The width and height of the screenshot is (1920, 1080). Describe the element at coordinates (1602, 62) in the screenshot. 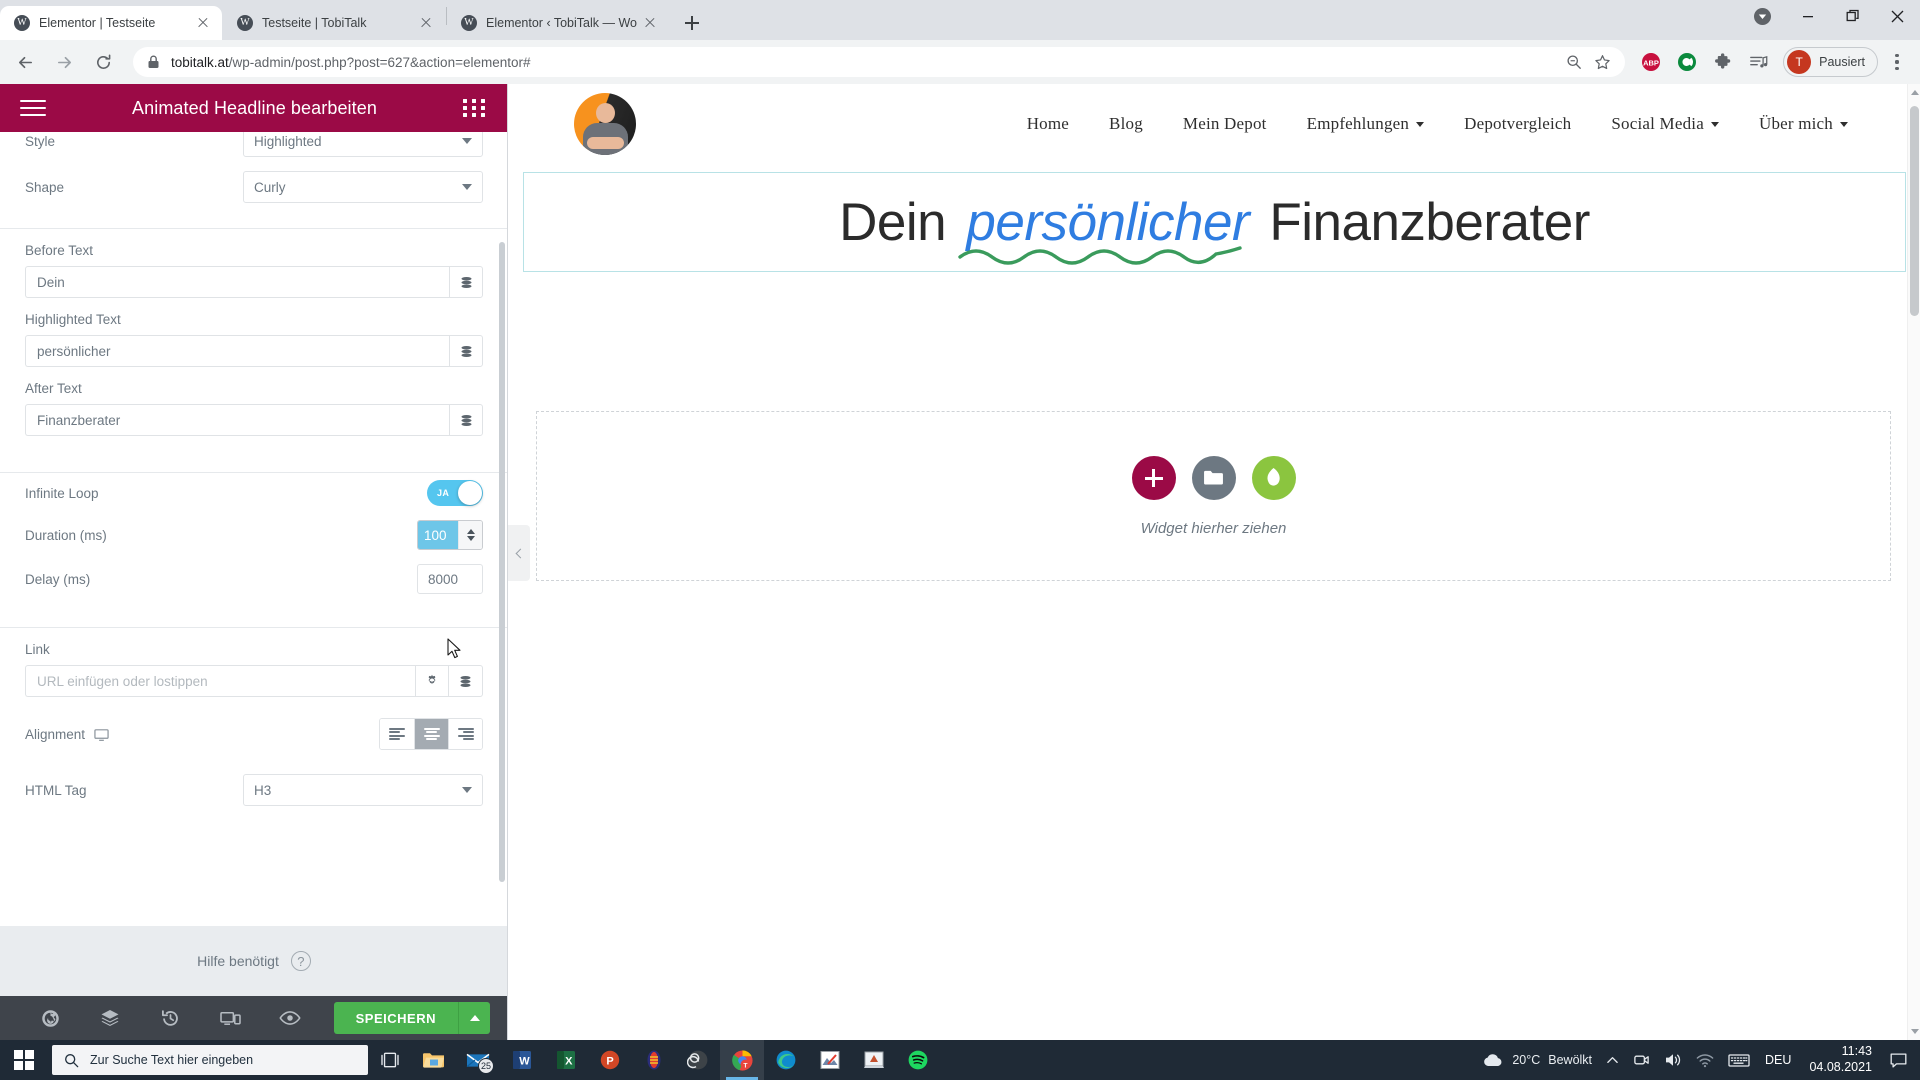

I see `bookmark-star-icon` at that location.